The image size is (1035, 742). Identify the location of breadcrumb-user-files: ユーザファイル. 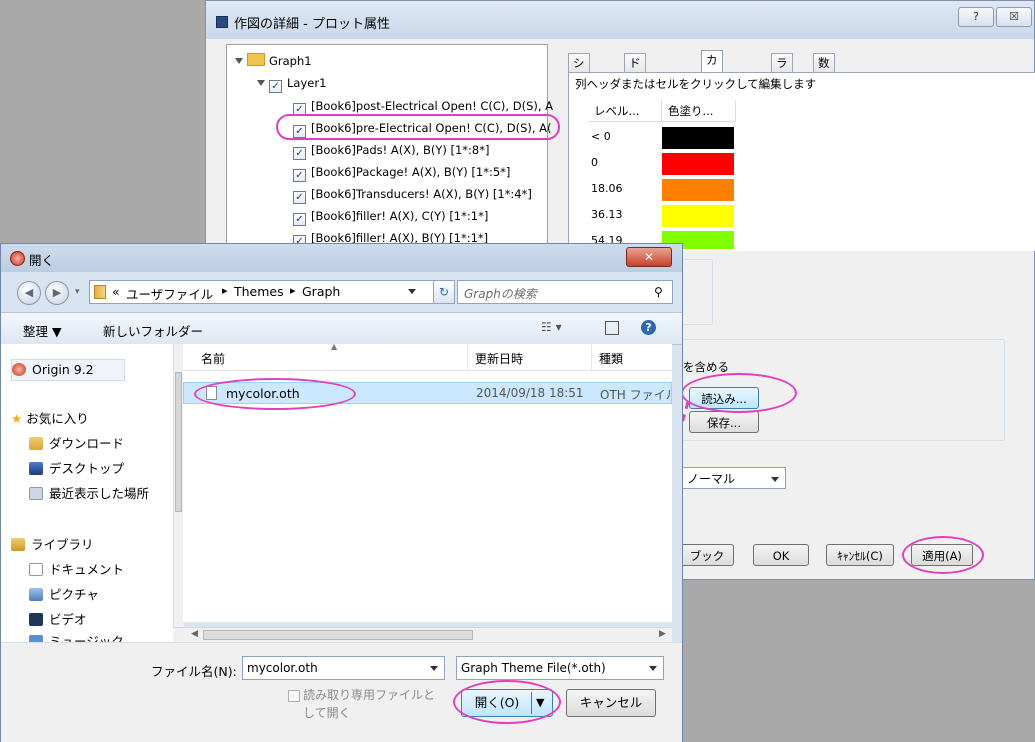
(169, 293).